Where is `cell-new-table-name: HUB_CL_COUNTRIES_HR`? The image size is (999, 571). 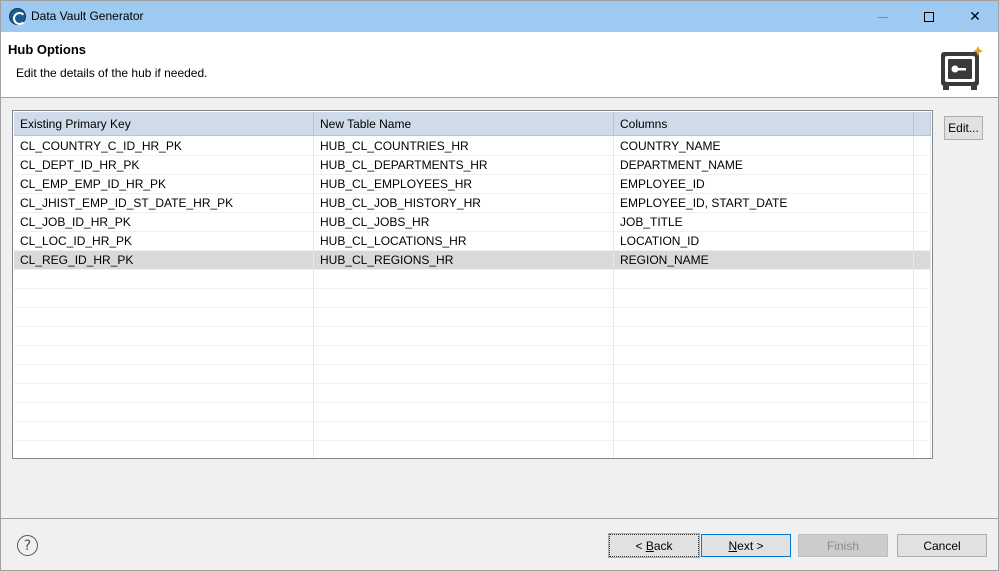 cell-new-table-name: HUB_CL_COUNTRIES_HR is located at coordinates (464, 146).